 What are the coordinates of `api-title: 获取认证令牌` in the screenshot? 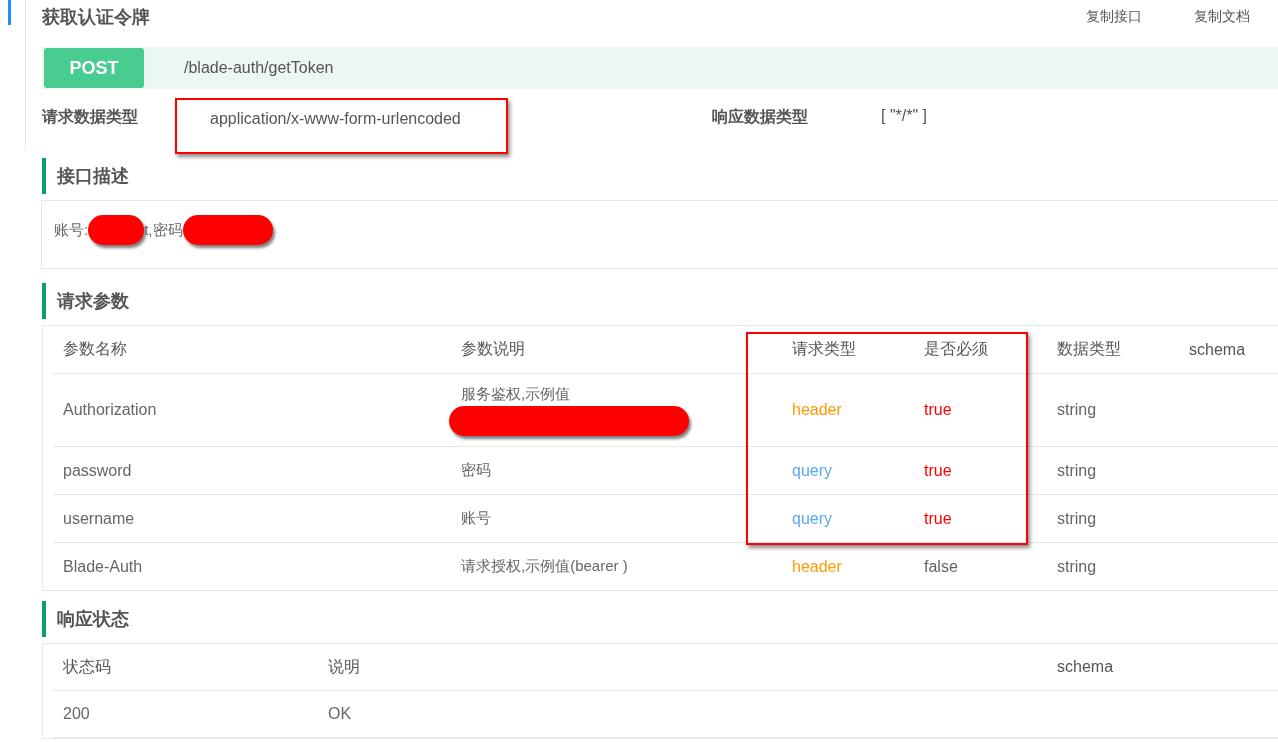 It's located at (96, 17).